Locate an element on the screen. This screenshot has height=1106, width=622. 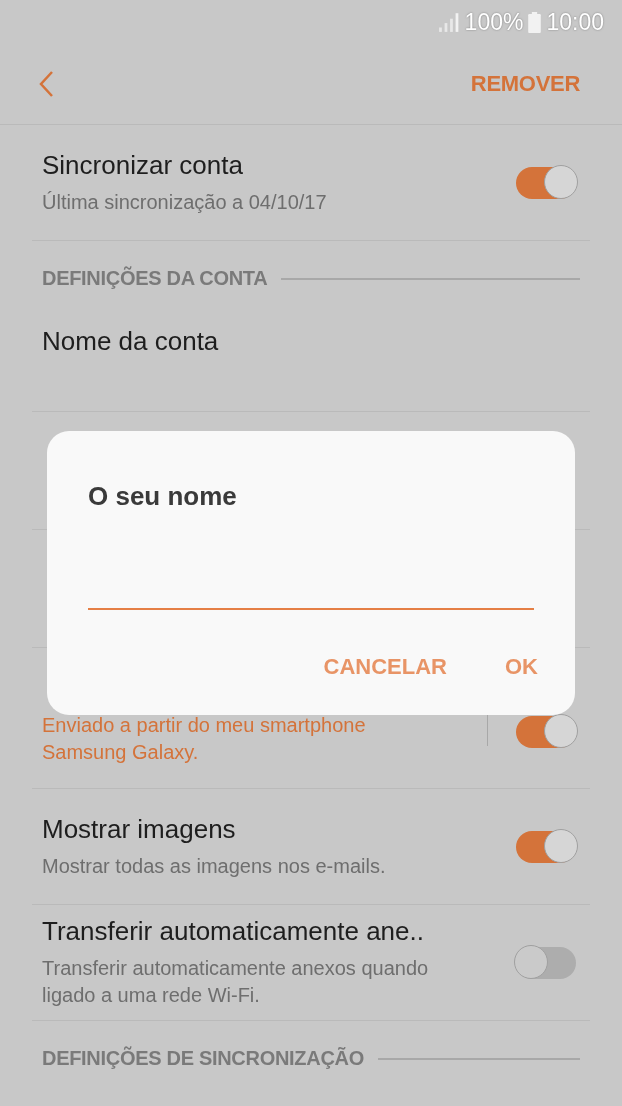
setting-subtitle: Última sincronização a 04/10/17 is located at coordinates (185, 202).